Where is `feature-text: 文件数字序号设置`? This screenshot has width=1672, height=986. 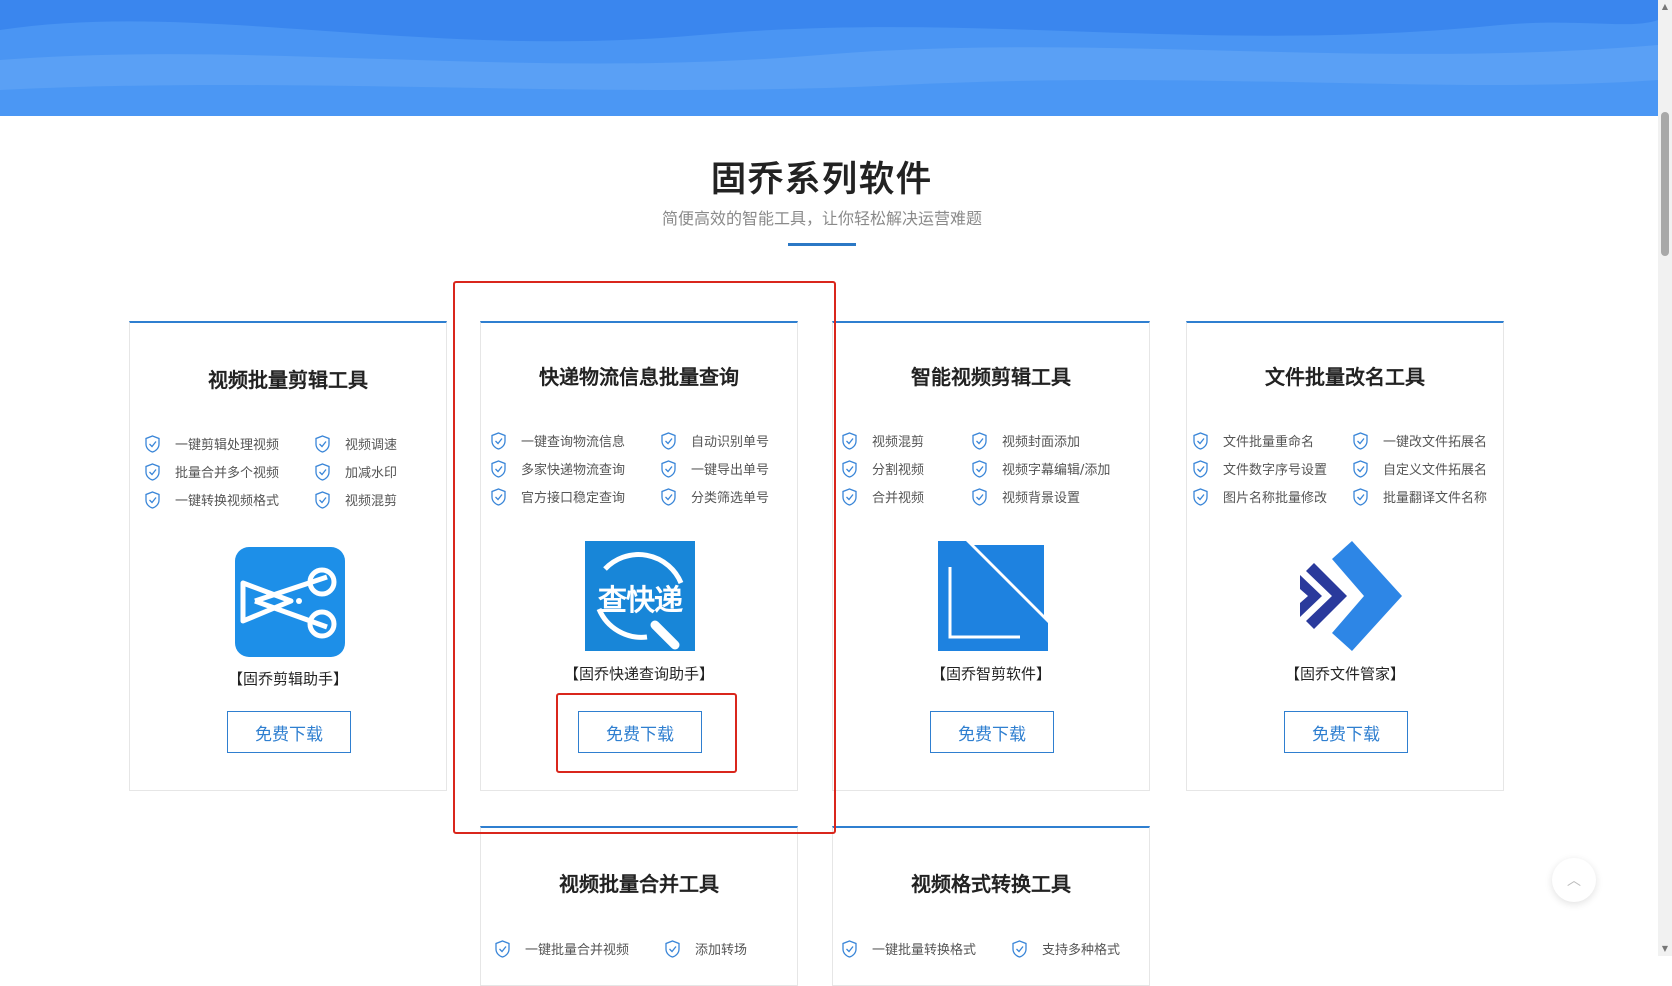
feature-text: 文件数字序号设置 is located at coordinates (1275, 470).